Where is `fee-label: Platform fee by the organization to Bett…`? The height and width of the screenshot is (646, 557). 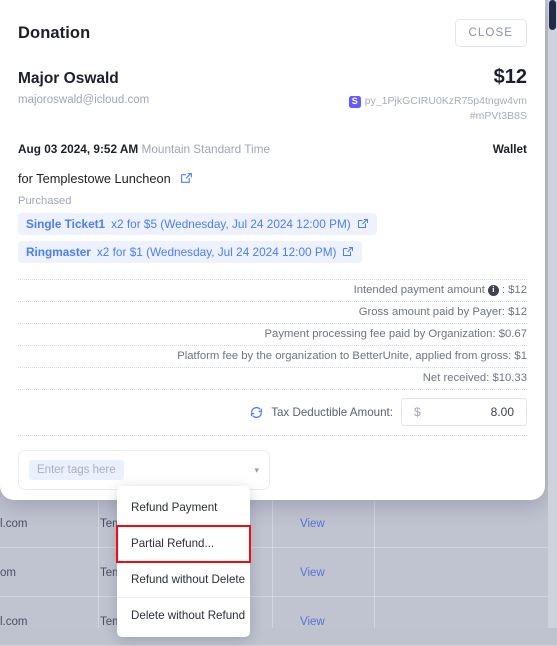
fee-label: Platform fee by the organization to Bett… is located at coordinates (352, 356).